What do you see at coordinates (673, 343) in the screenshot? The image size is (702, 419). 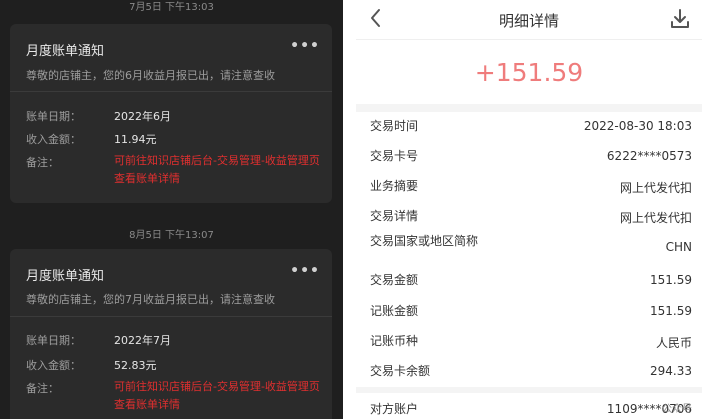 I see `detail-value: 人民币` at bounding box center [673, 343].